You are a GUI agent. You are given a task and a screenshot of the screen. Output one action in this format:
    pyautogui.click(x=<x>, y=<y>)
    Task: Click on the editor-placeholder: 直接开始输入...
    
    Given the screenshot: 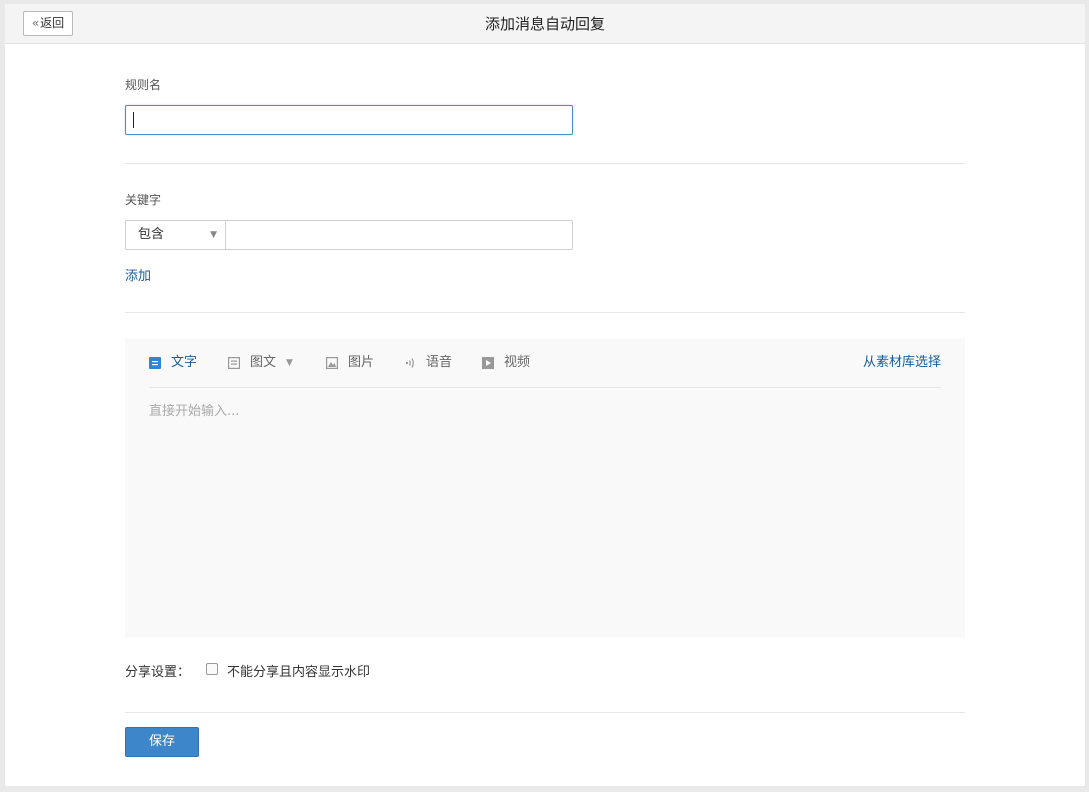 What is the action you would take?
    pyautogui.click(x=194, y=411)
    